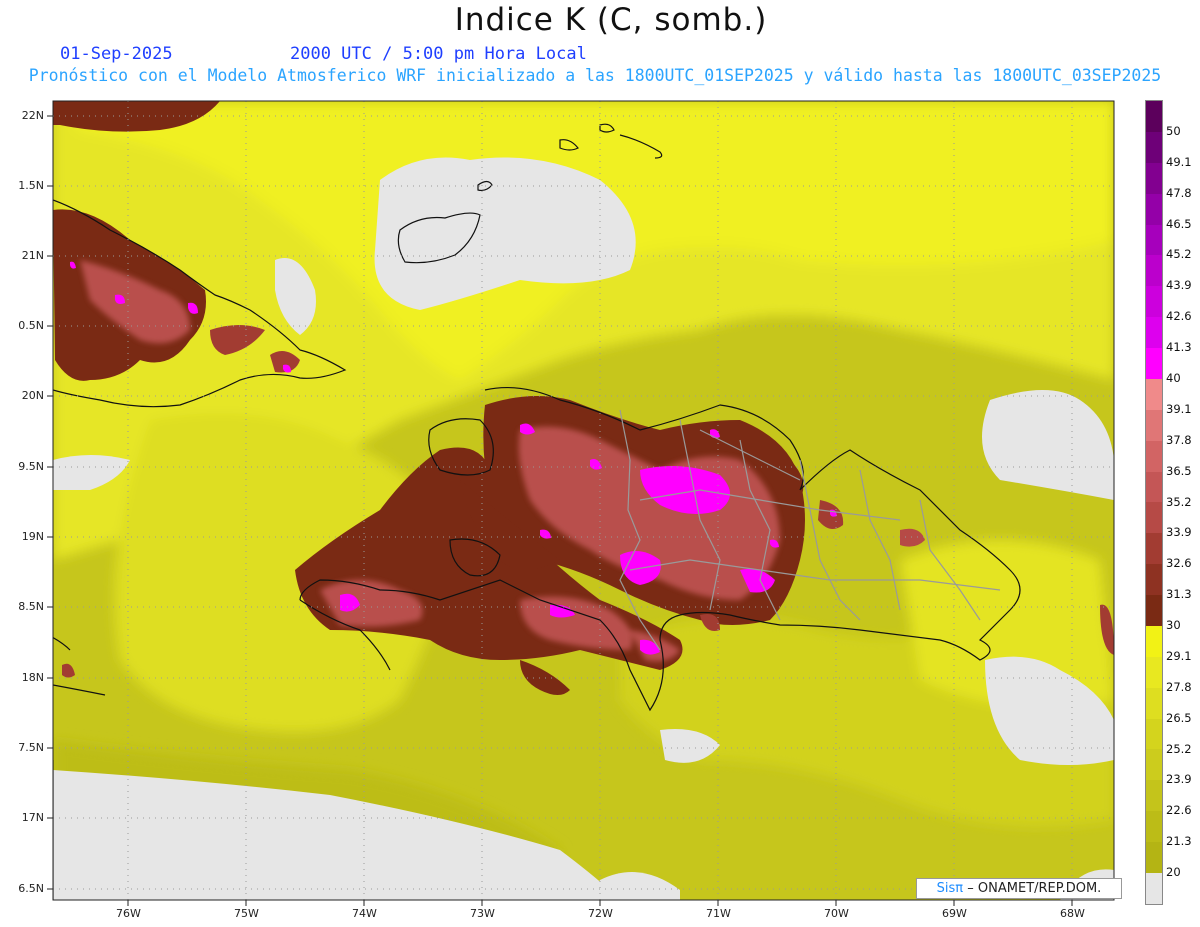  What do you see at coordinates (1179, 563) in the screenshot?
I see `colorbar-label: 32.6` at bounding box center [1179, 563].